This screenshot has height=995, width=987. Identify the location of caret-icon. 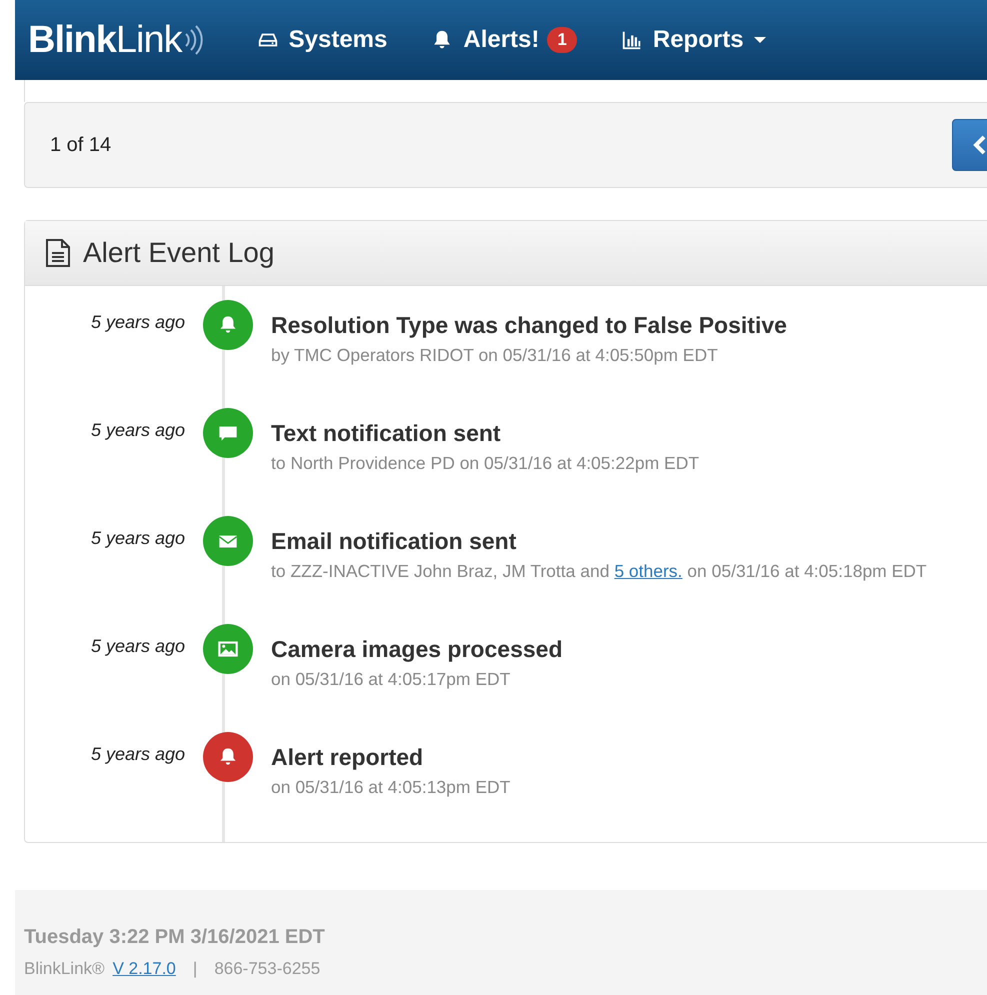
(760, 40).